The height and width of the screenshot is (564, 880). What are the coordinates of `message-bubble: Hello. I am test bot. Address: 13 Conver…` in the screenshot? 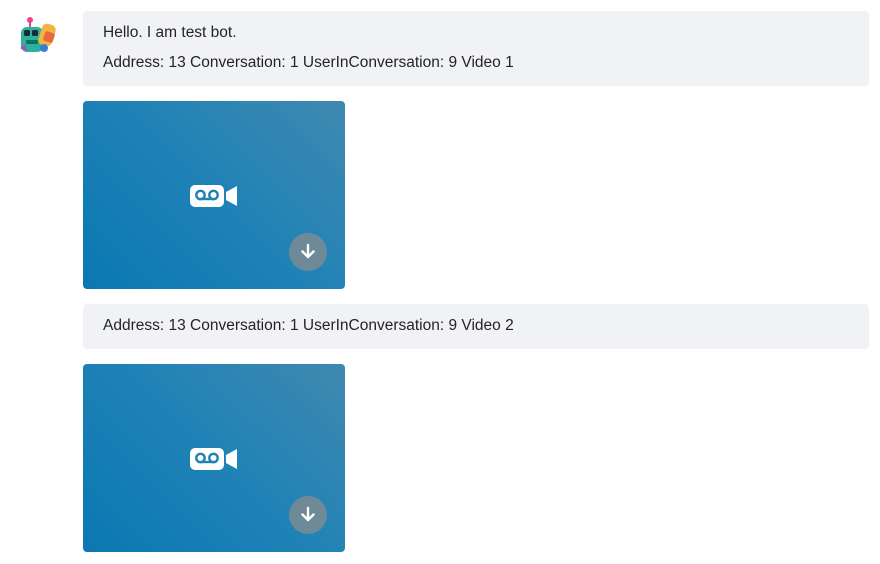 It's located at (476, 48).